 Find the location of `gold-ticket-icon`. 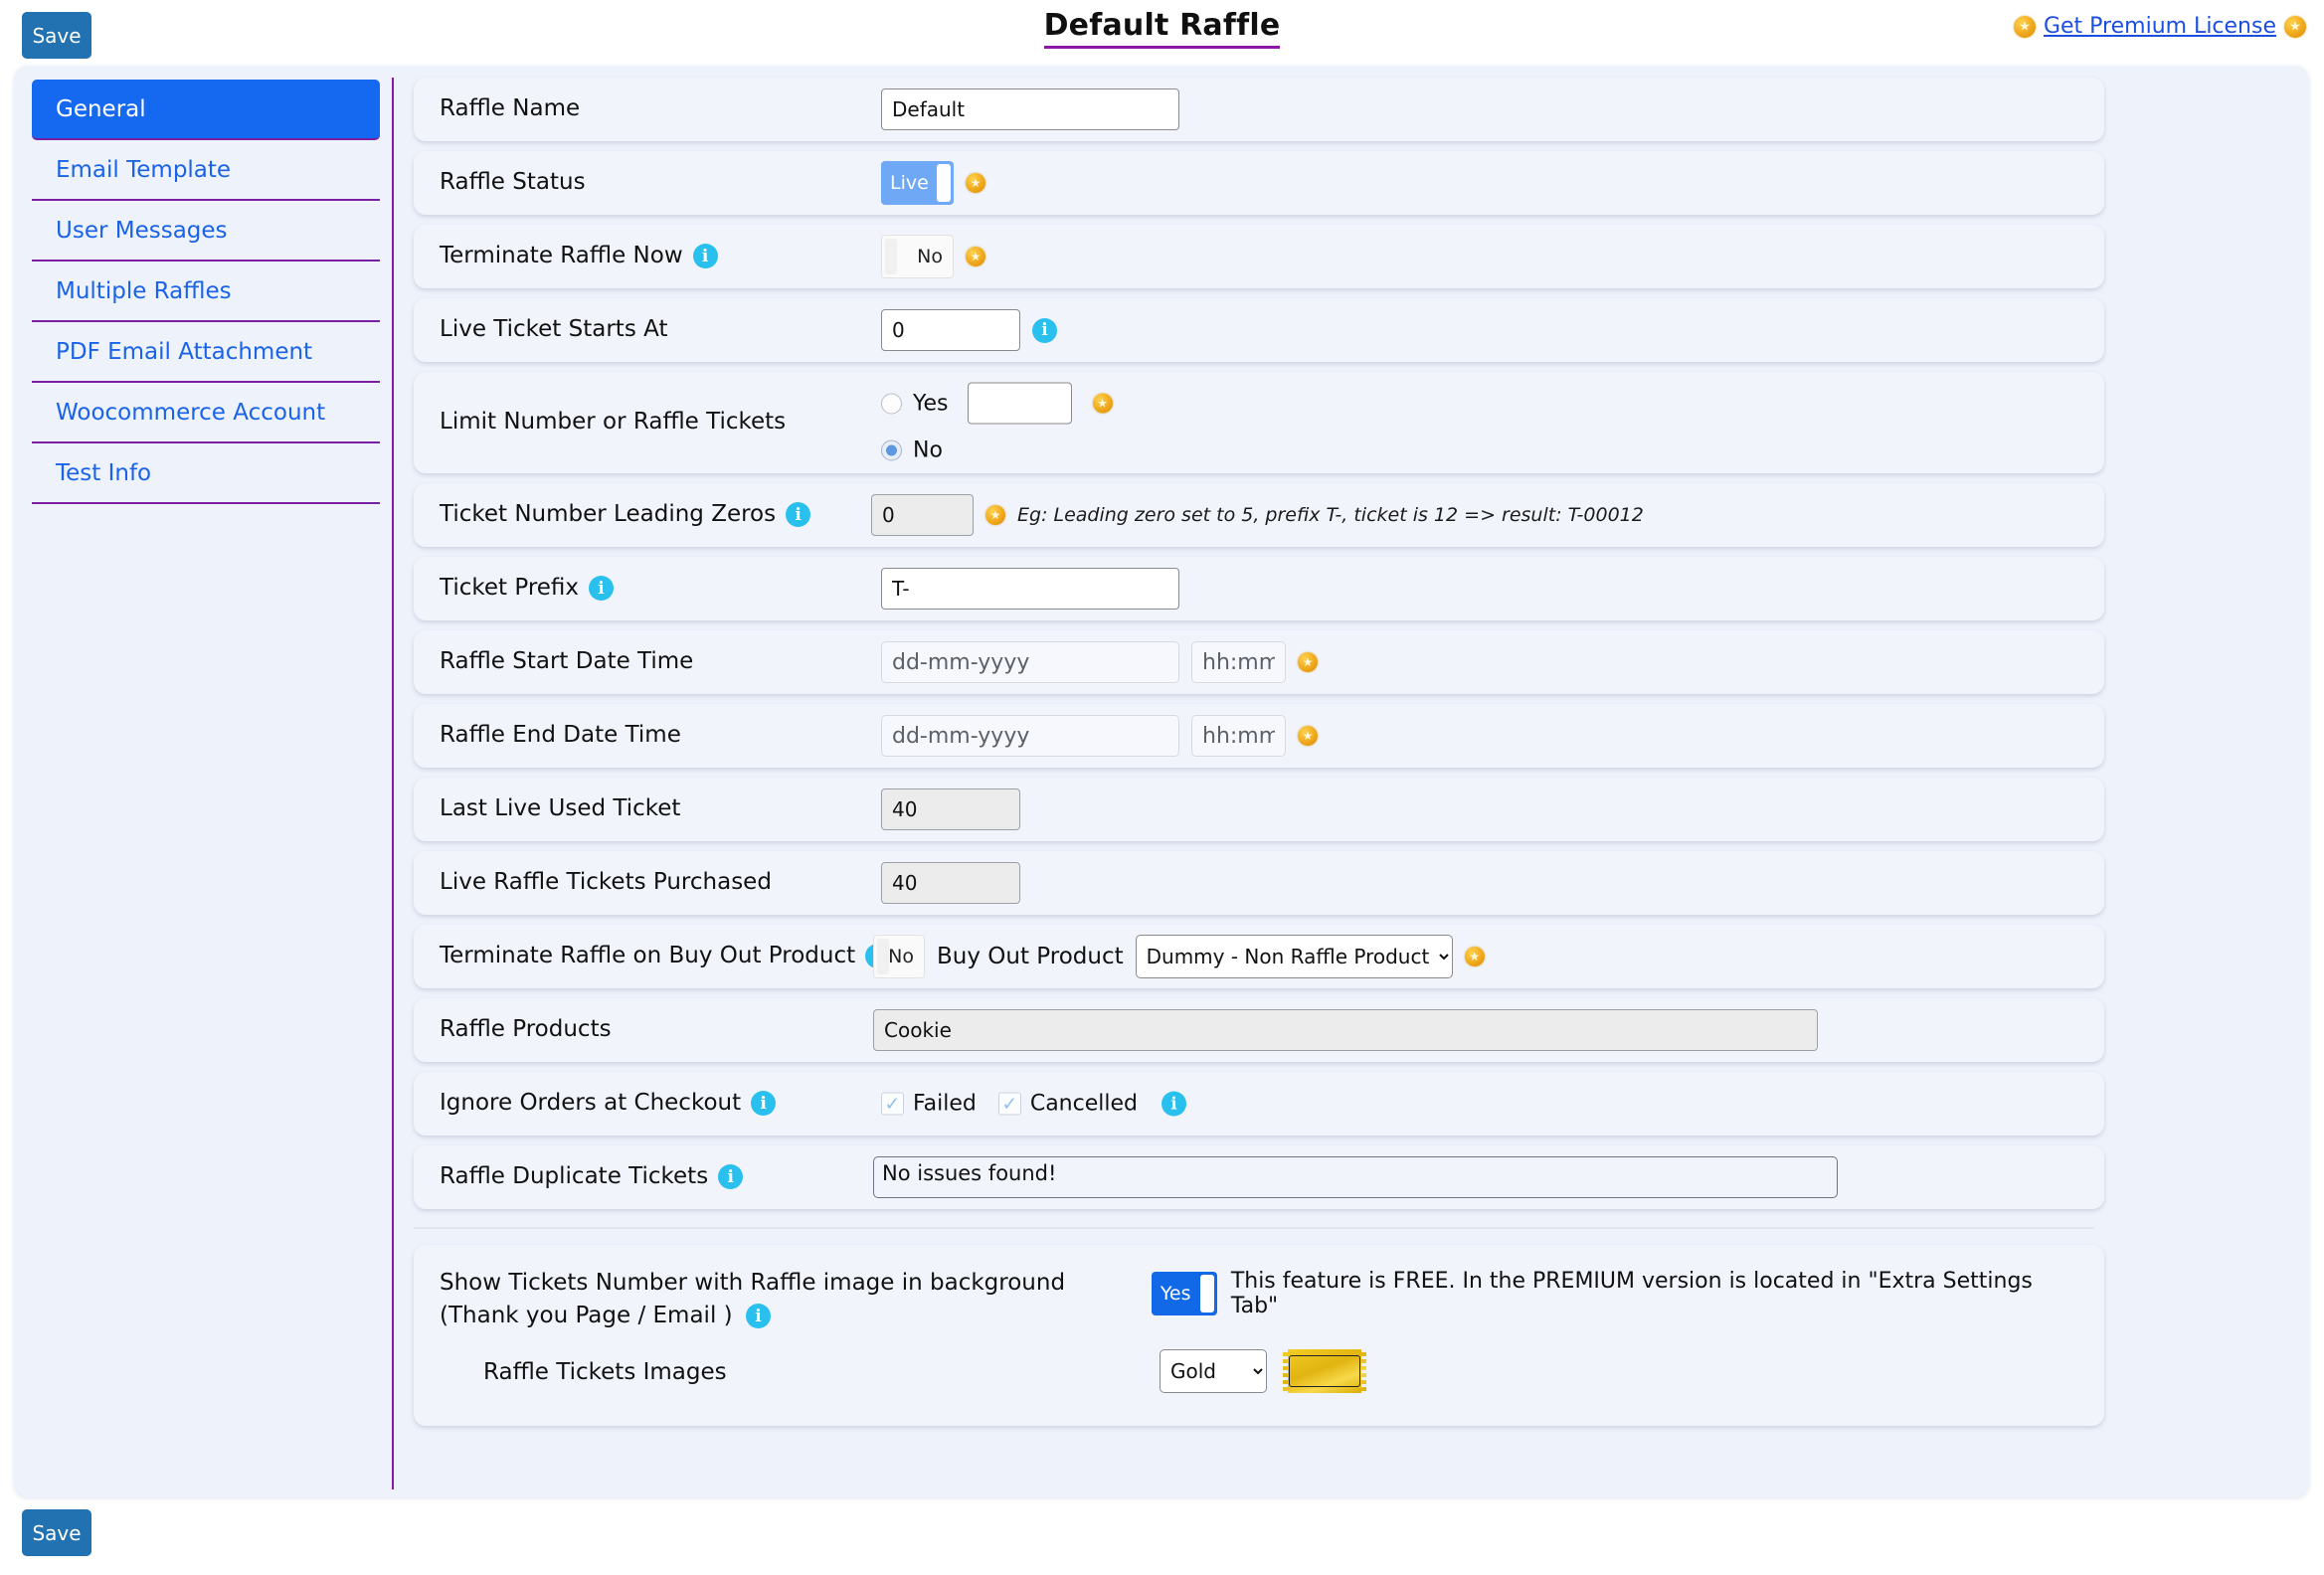

gold-ticket-icon is located at coordinates (1324, 1370).